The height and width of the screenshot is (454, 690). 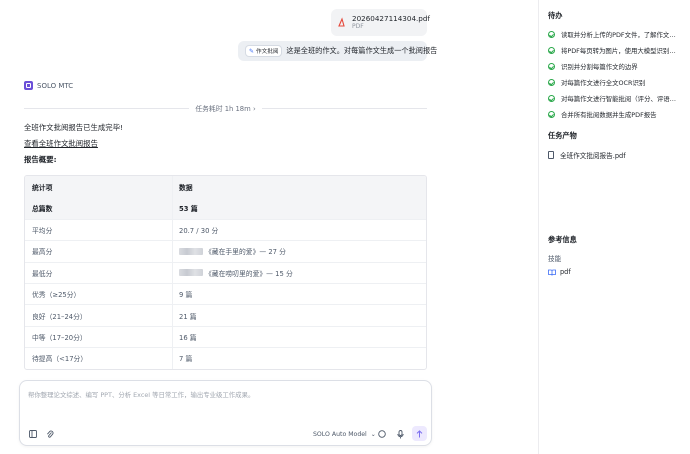 I want to click on table-row: 待提高（<17分） 7 篇, so click(x=225, y=358).